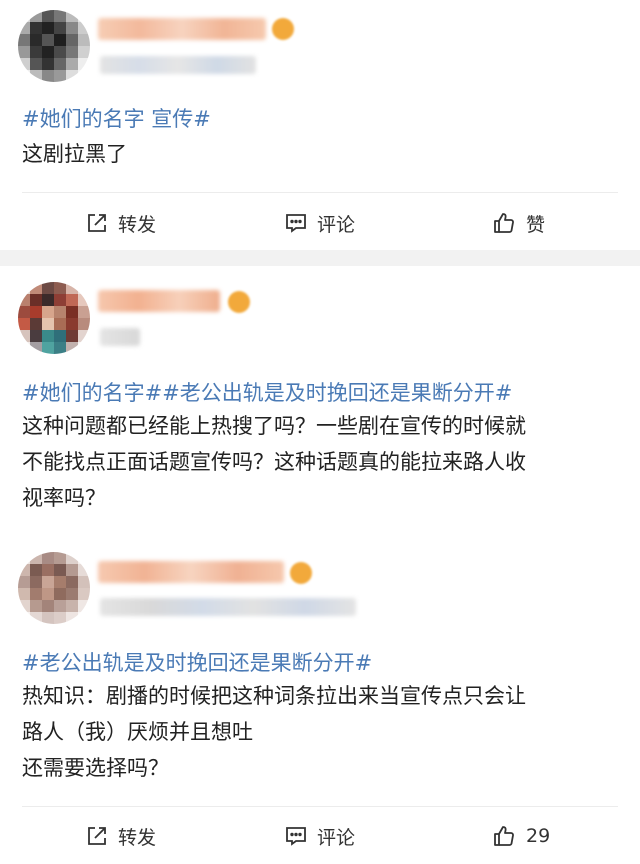 The image size is (640, 864). What do you see at coordinates (116, 118) in the screenshot?
I see `topic-link: #她们的名字 宣传#` at bounding box center [116, 118].